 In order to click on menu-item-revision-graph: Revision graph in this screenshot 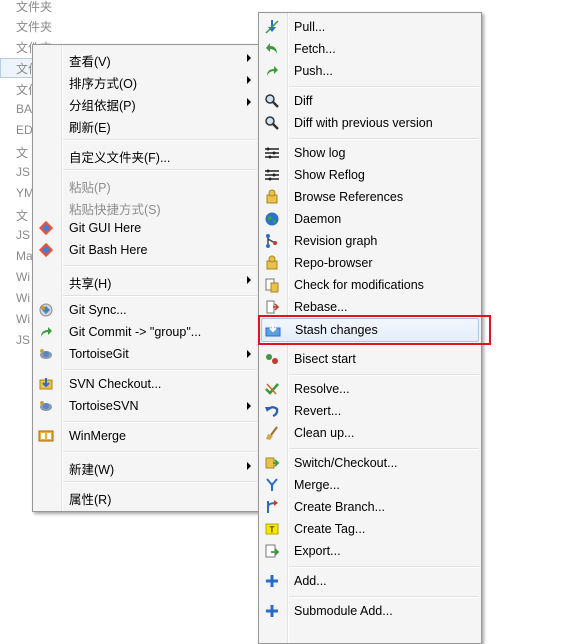, I will do `click(370, 241)`.